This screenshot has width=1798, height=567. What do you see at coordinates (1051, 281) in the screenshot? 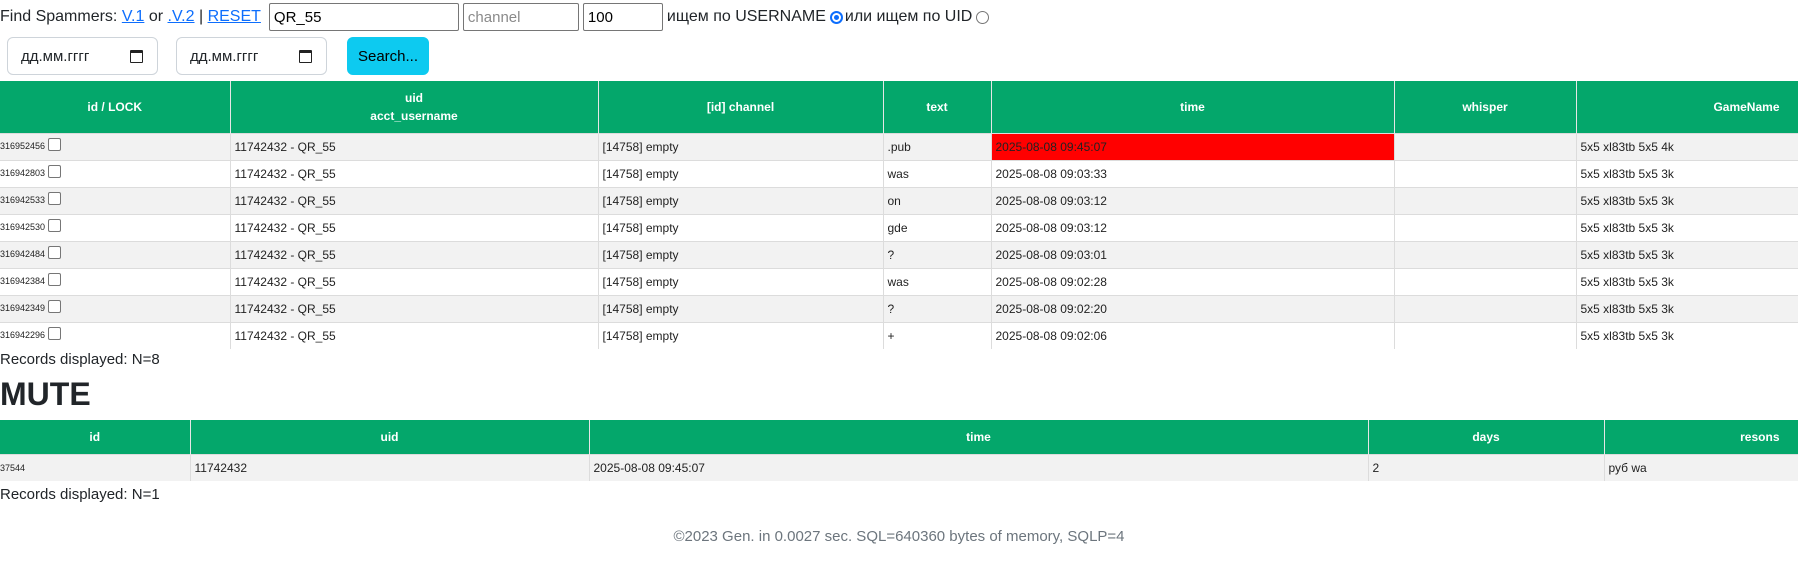
I see `cell-time-value: 2025-08-08 09:02:28` at bounding box center [1051, 281].